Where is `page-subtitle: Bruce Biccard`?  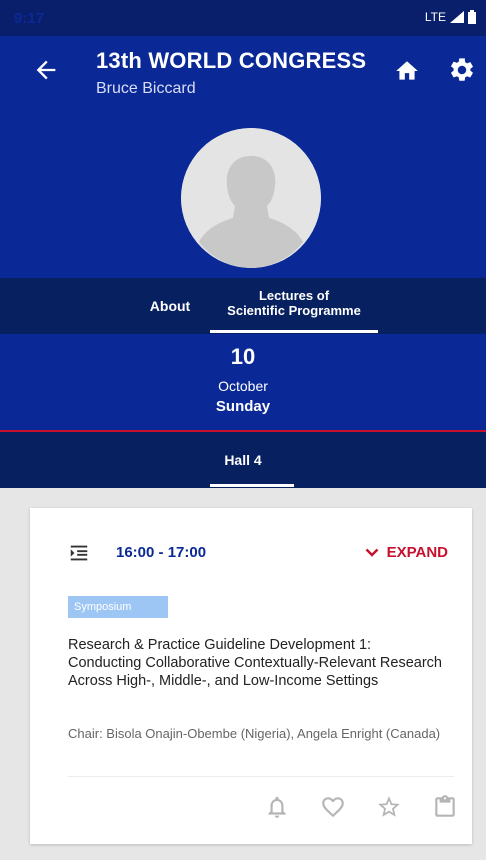
page-subtitle: Bruce Biccard is located at coordinates (146, 88).